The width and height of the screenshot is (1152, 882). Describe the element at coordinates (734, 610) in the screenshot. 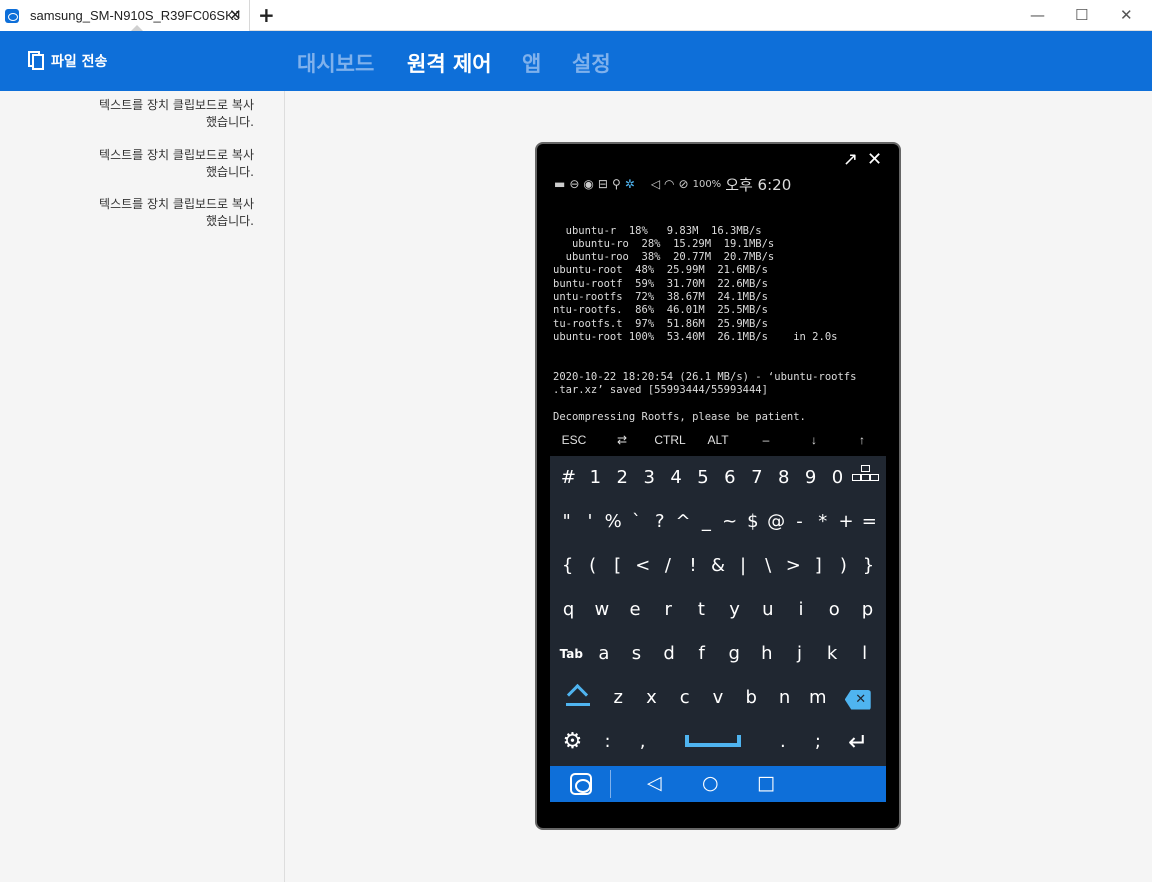

I see `key: y` at that location.